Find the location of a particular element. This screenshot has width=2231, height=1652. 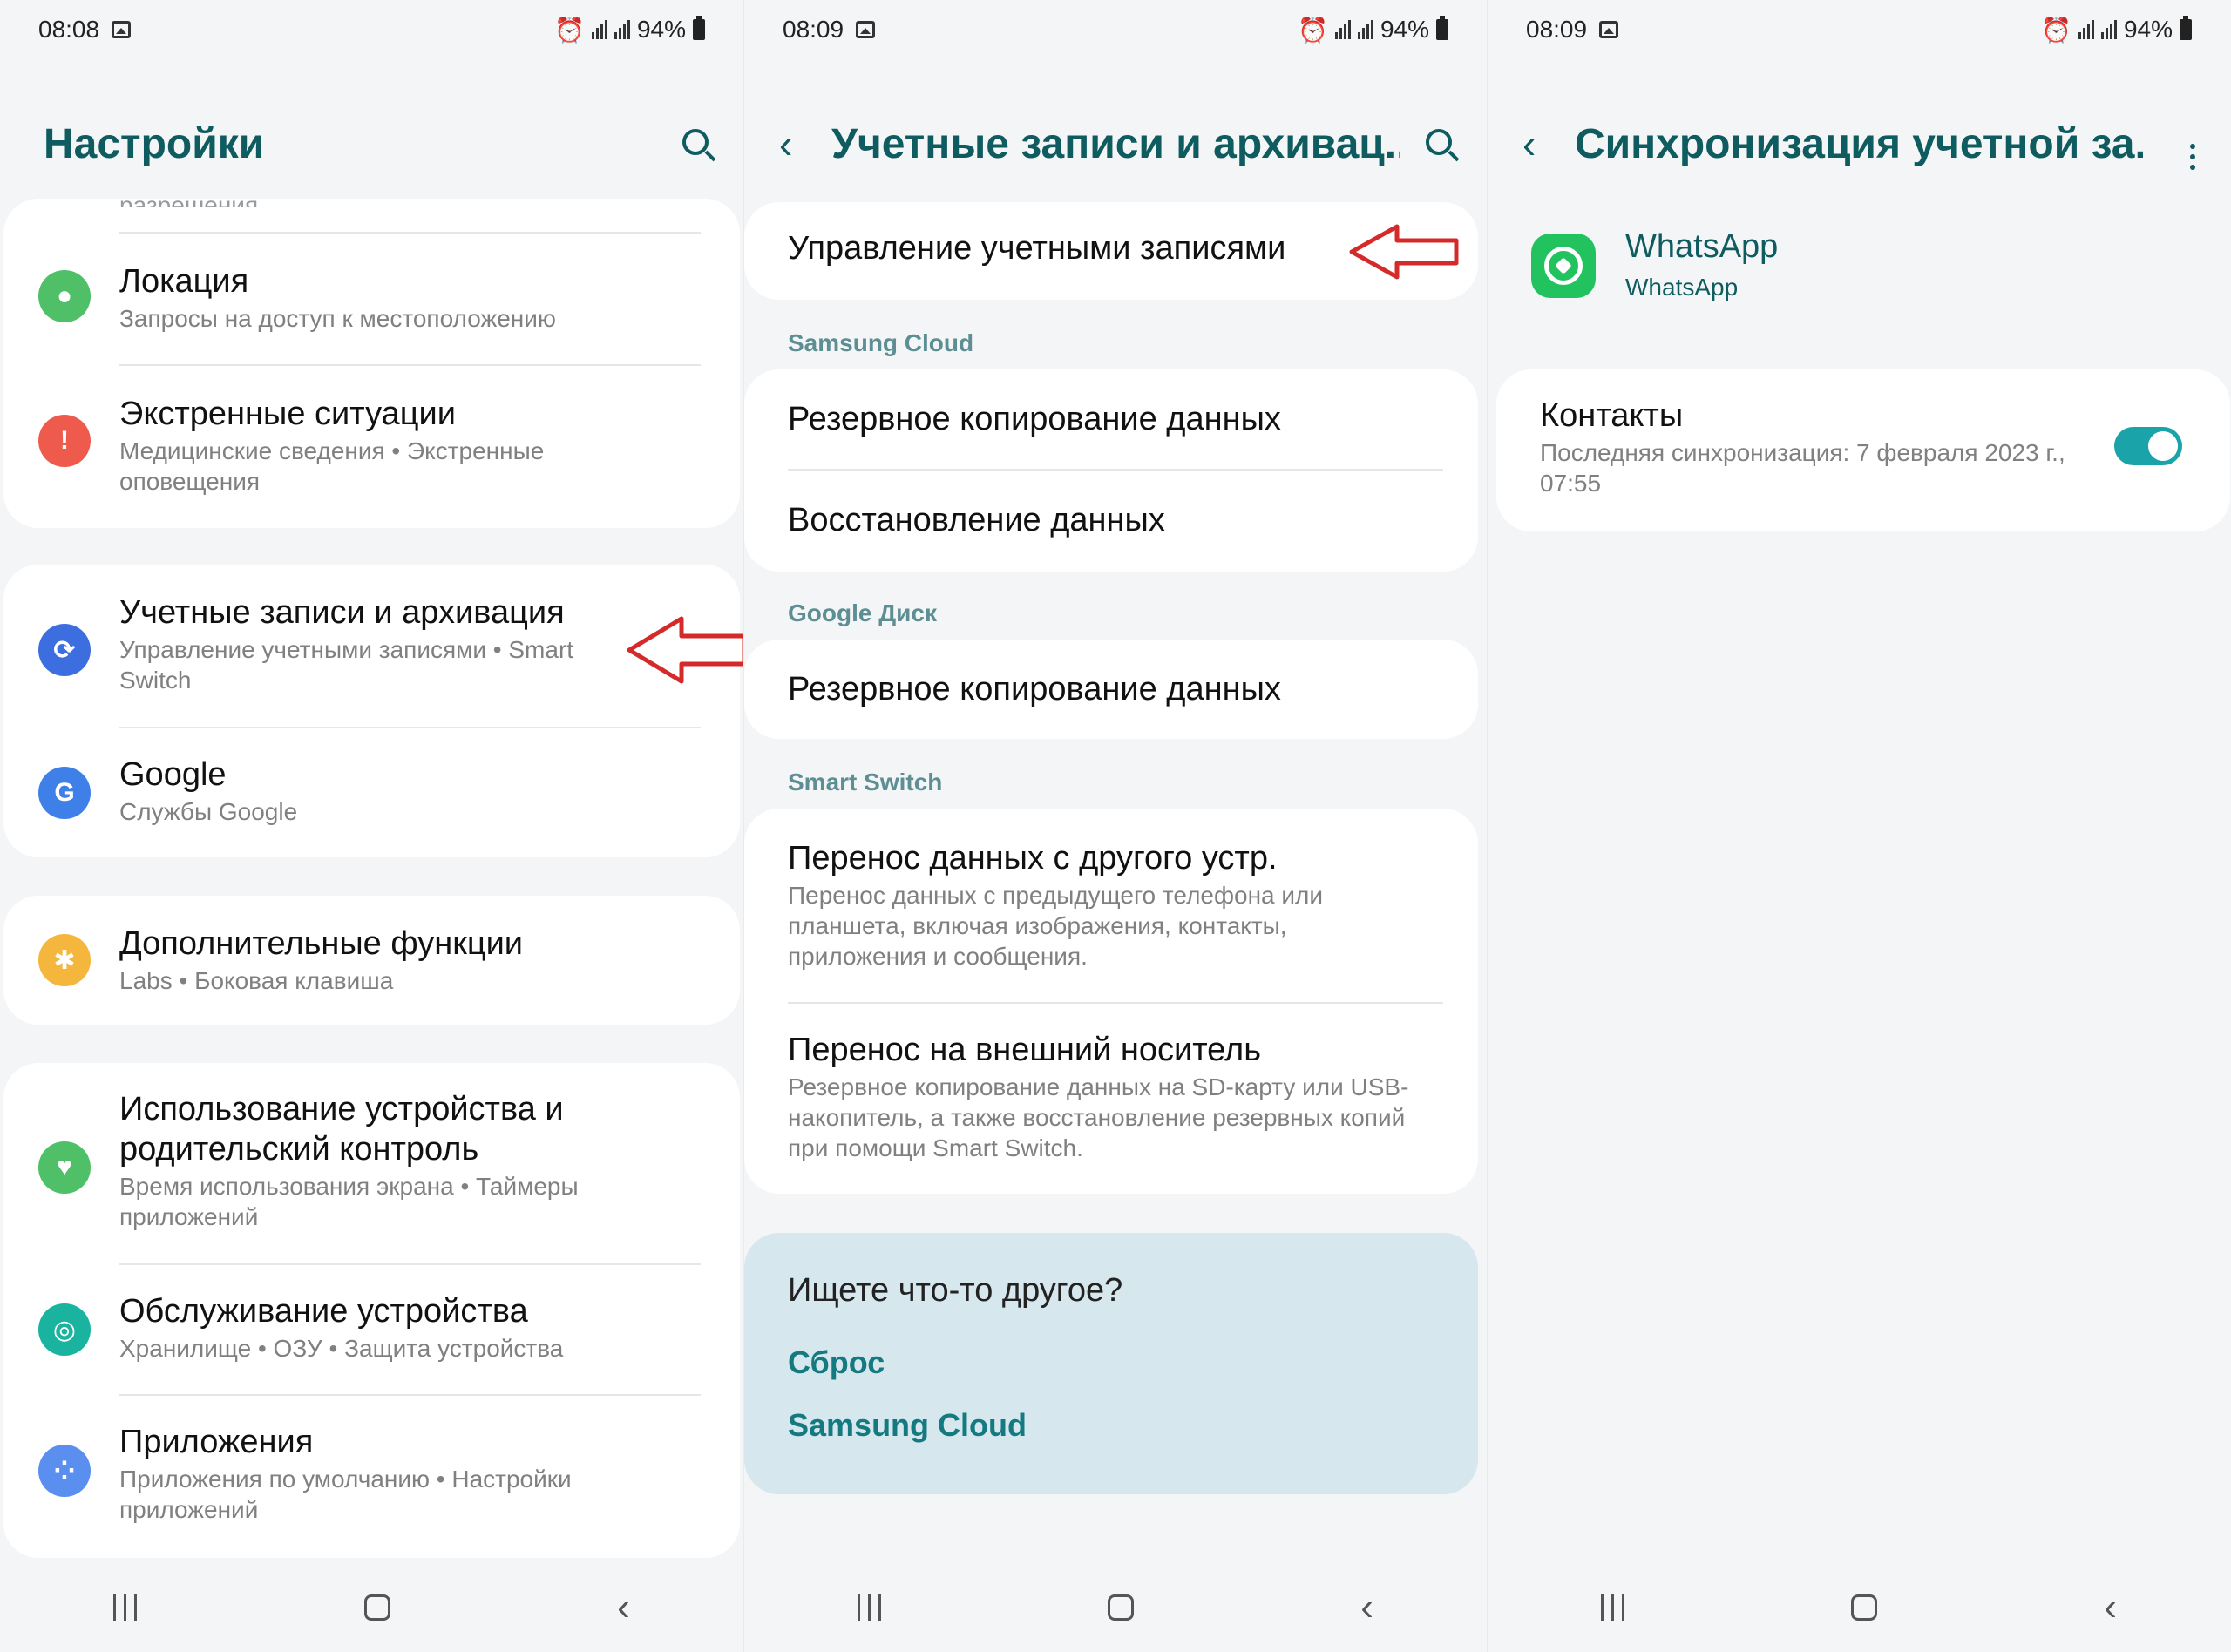

item-title: Перенос данных с другого устр. is located at coordinates (1033, 858).